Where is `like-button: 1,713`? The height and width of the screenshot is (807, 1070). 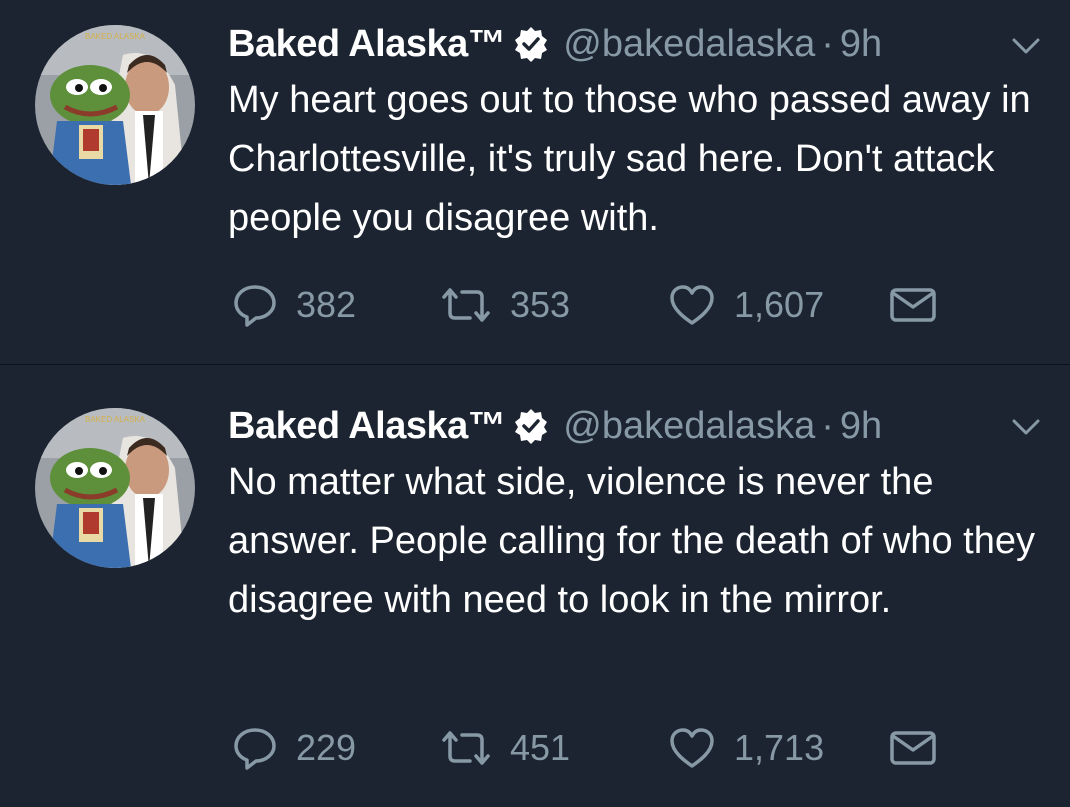 like-button: 1,713 is located at coordinates (746, 748).